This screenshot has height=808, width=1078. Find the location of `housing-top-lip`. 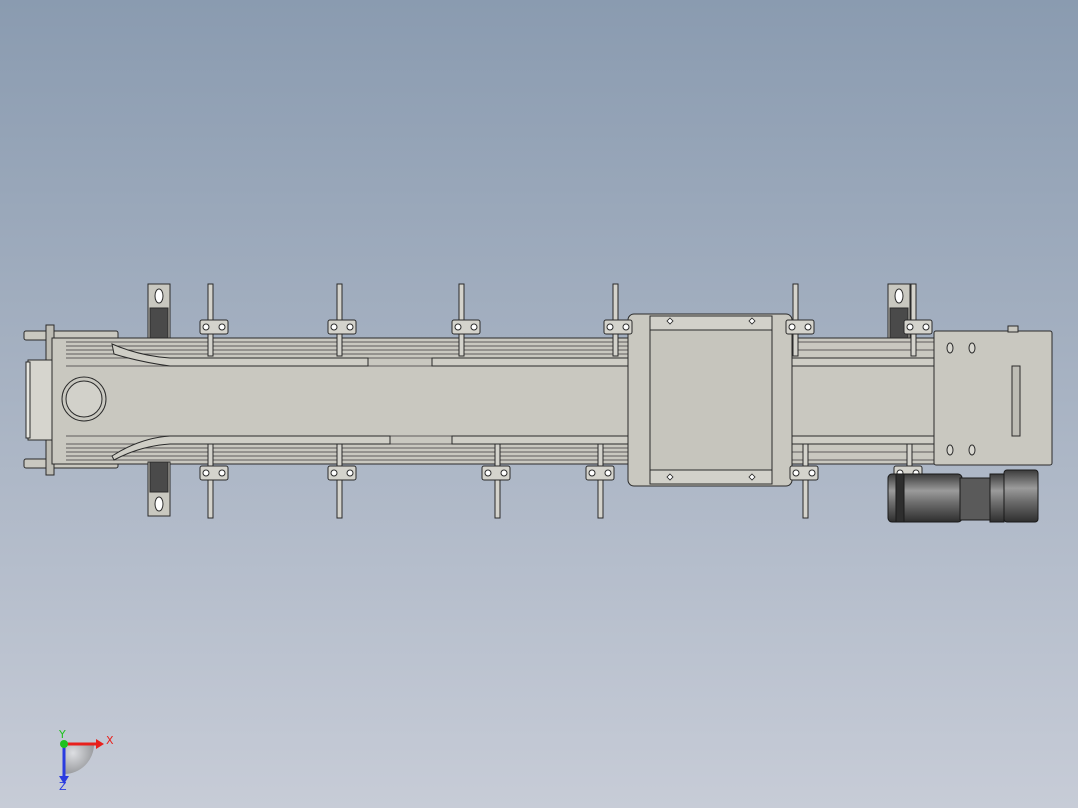

housing-top-lip is located at coordinates (711, 323).